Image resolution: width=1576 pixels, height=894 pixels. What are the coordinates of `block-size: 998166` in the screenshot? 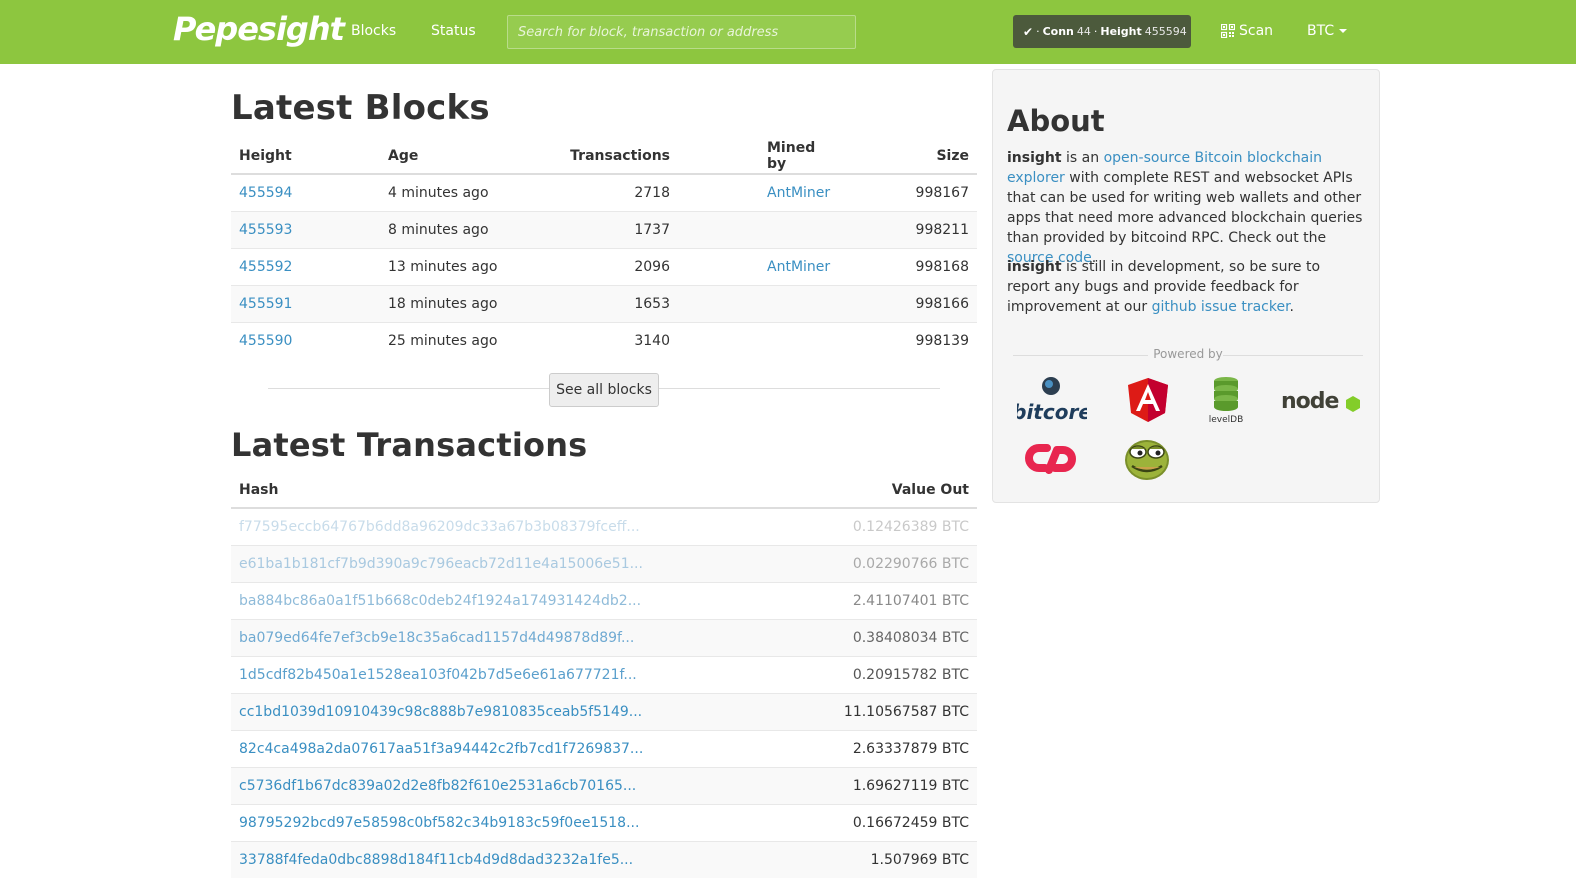 It's located at (907, 303).